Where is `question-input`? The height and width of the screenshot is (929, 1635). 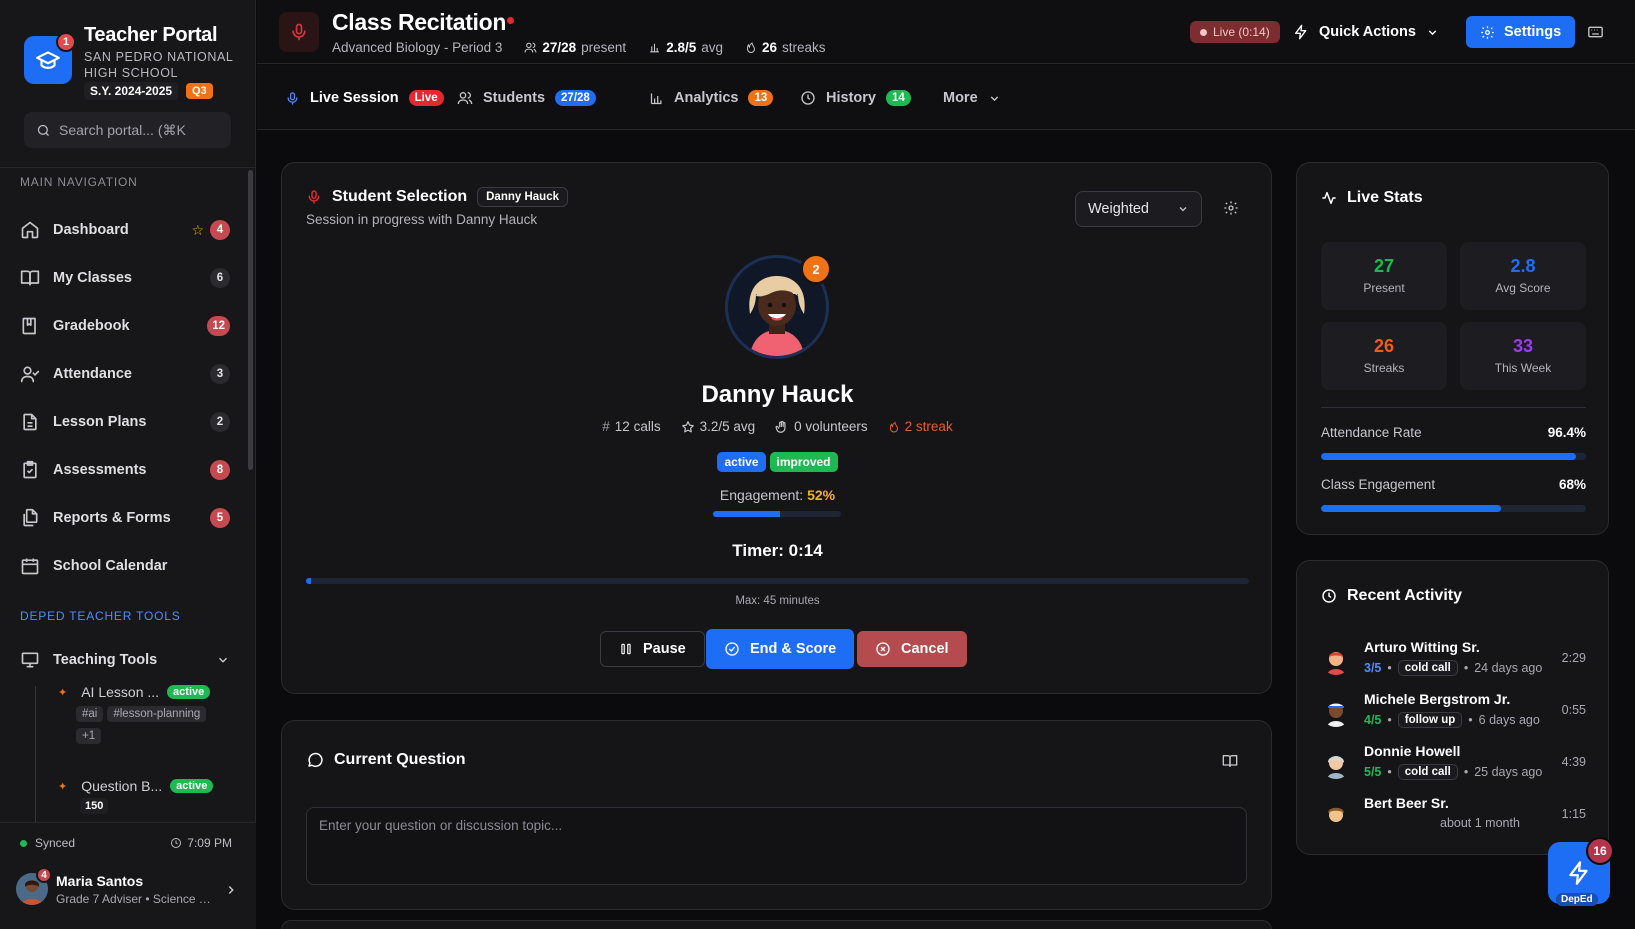 question-input is located at coordinates (776, 846).